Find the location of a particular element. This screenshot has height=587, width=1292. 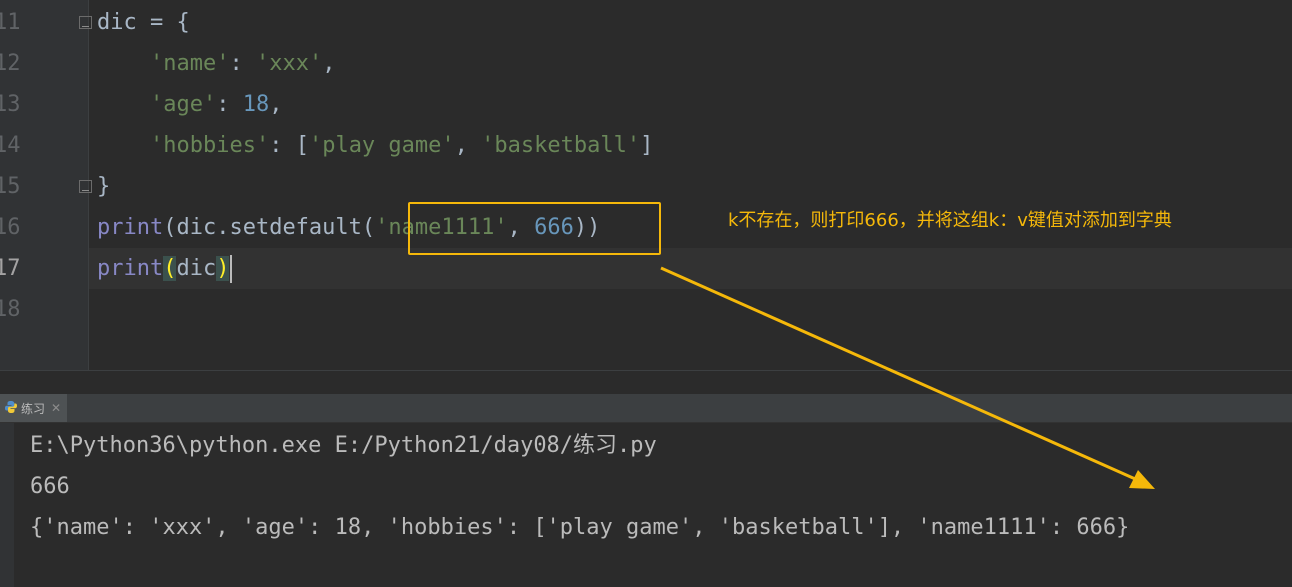

close-icon: ✕ is located at coordinates (56, 408).